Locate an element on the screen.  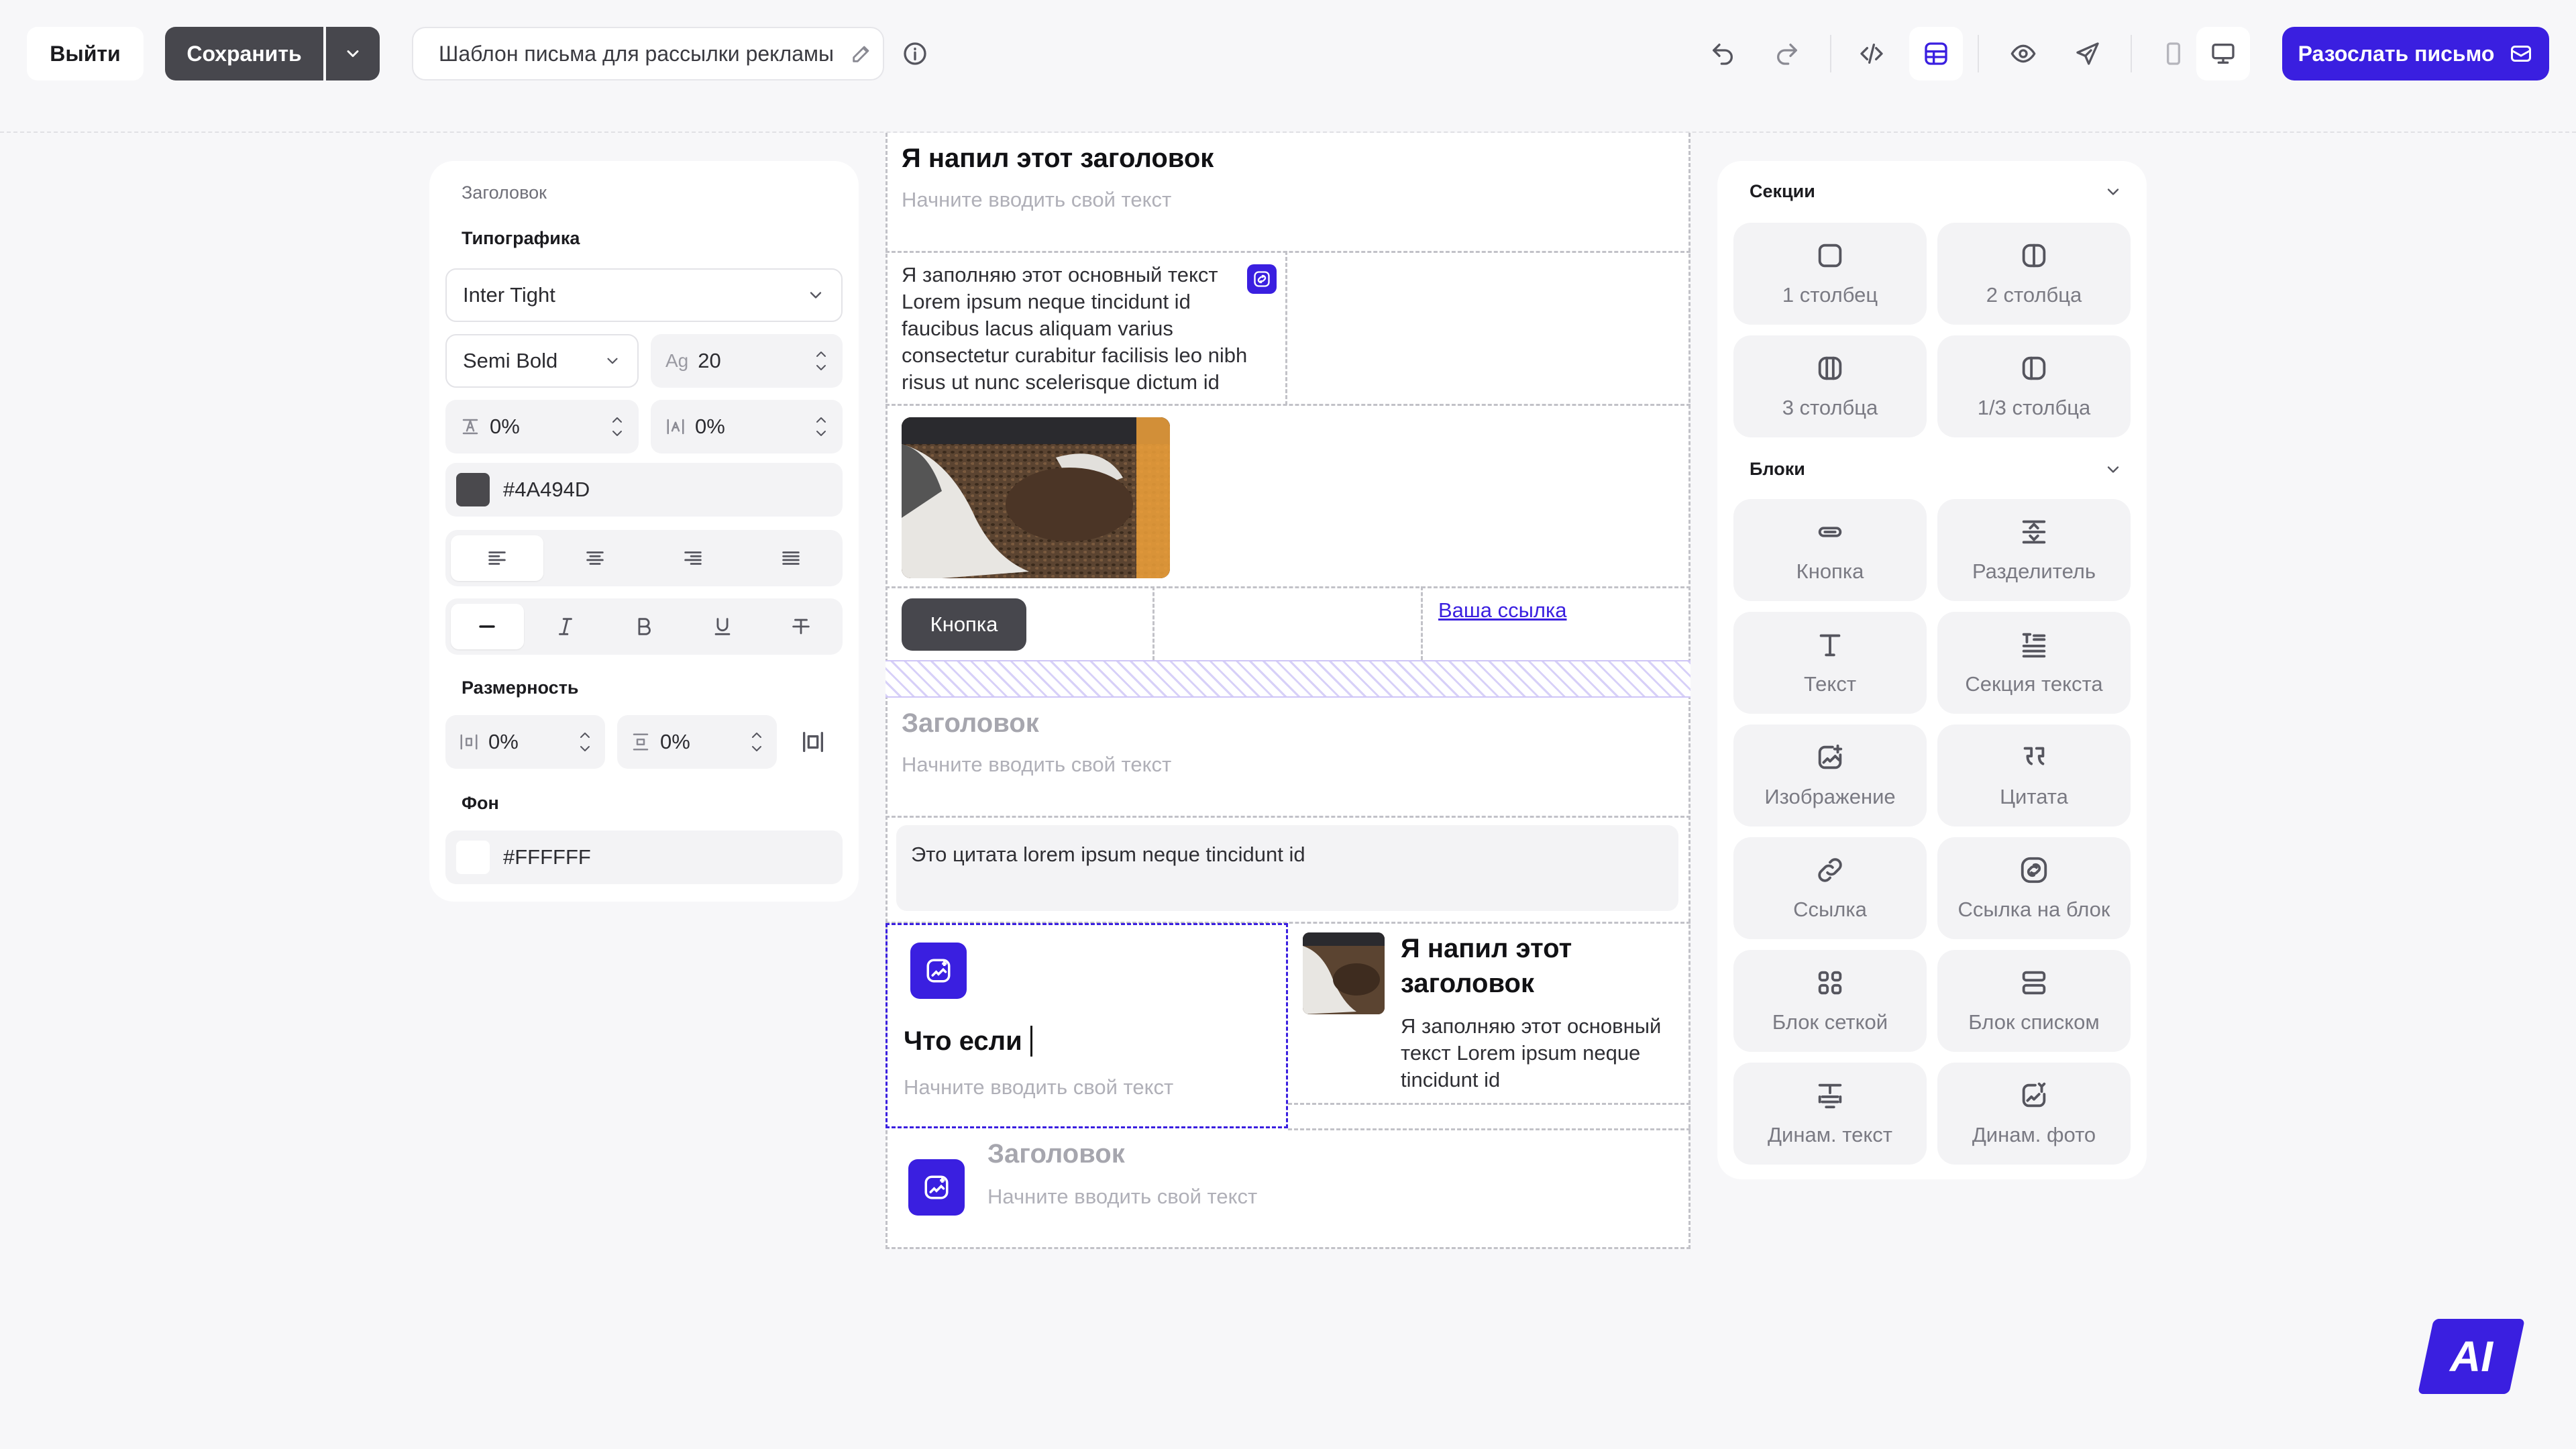
font-weight-select: Semi Bold is located at coordinates (542, 361).